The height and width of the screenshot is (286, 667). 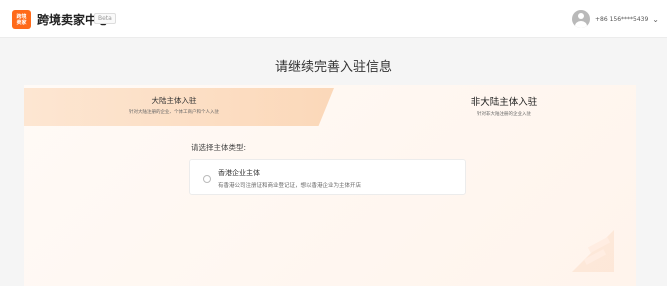 What do you see at coordinates (290, 186) in the screenshot?
I see `option-description: 有香港公司注册证和商业登记证，想以香港企业为主体开店` at bounding box center [290, 186].